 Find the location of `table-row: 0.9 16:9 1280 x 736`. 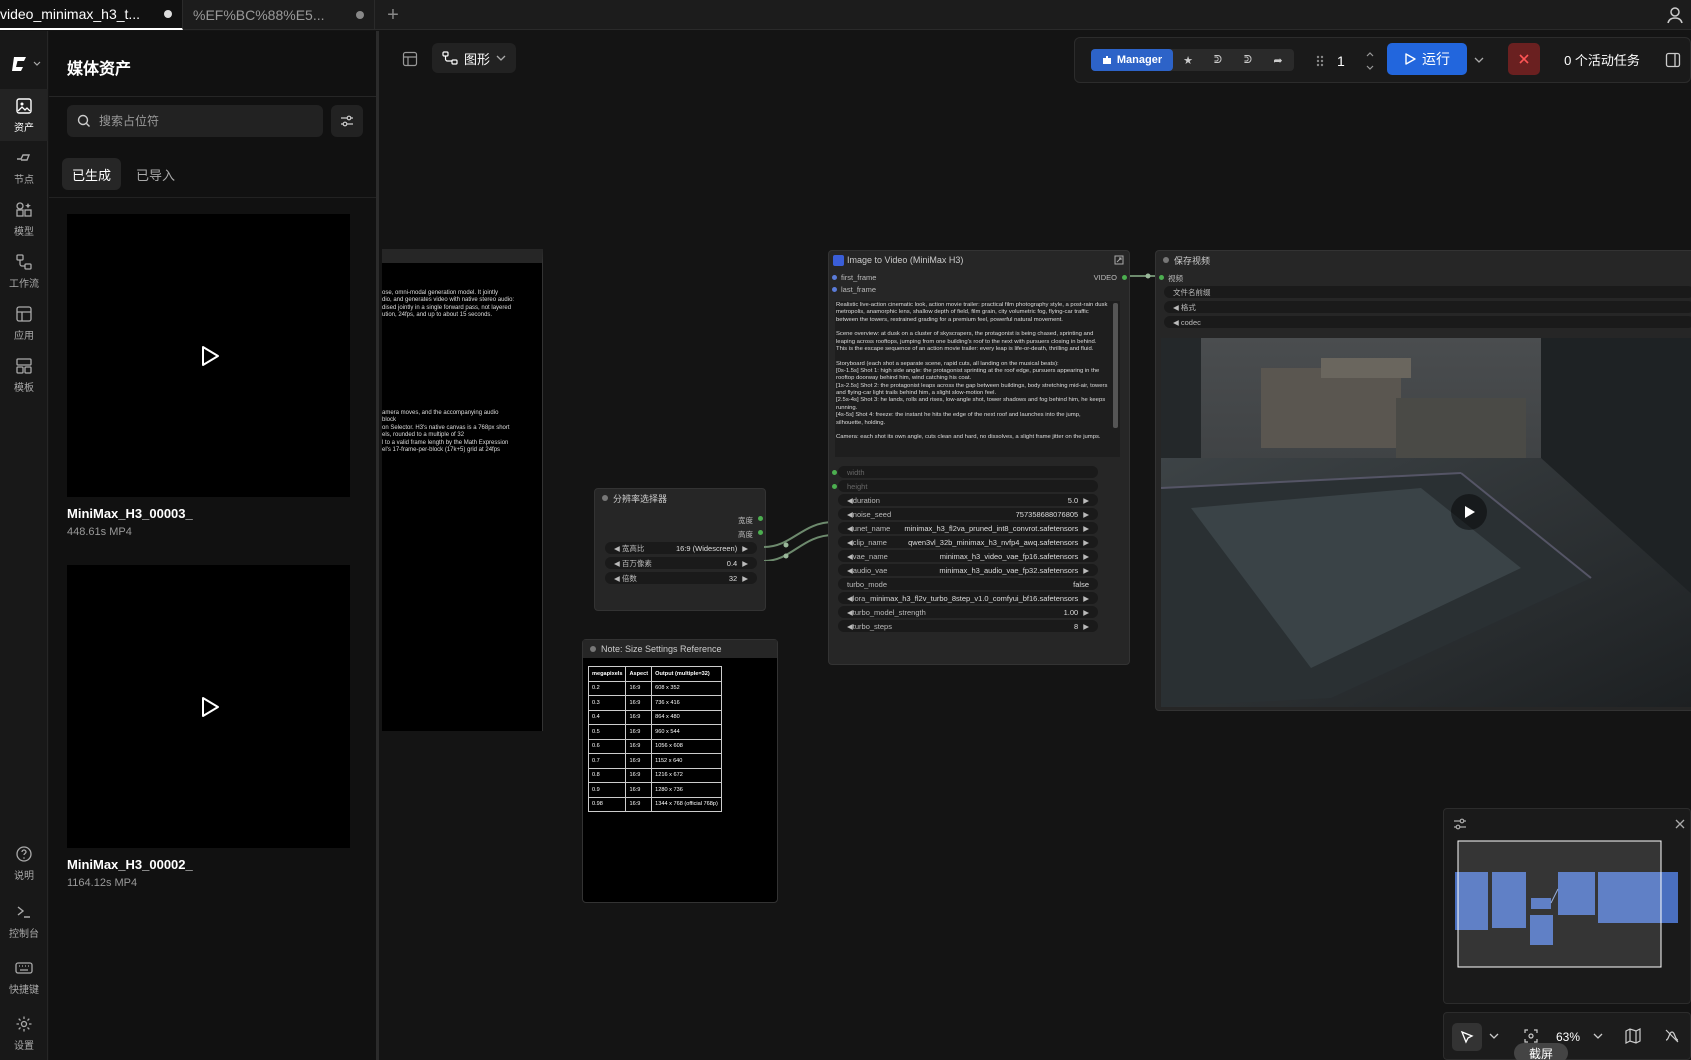

table-row: 0.9 16:9 1280 x 736 is located at coordinates (654, 790).